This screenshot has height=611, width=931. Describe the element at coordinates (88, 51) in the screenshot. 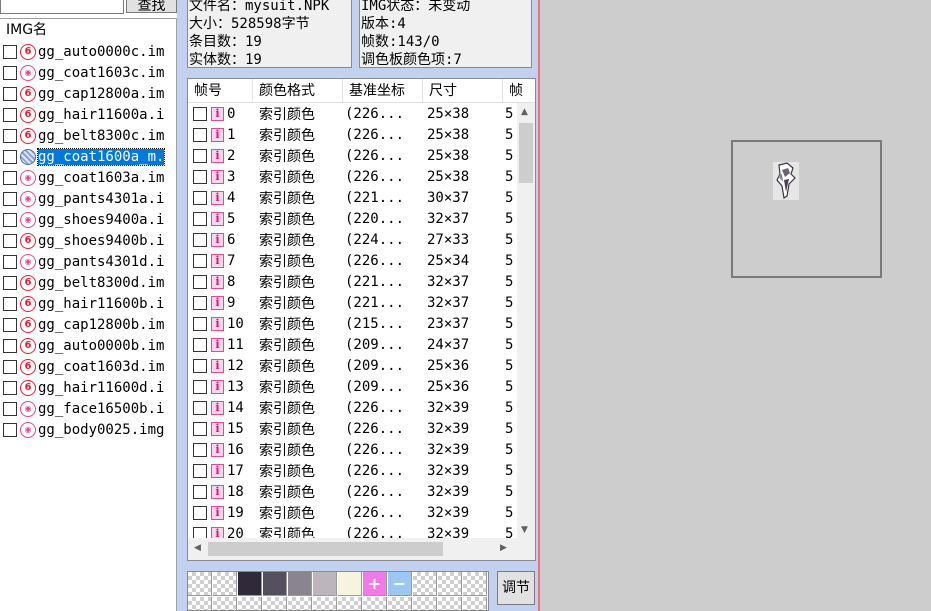

I see `img-list-item: 6 gg_auto0000c.im` at that location.